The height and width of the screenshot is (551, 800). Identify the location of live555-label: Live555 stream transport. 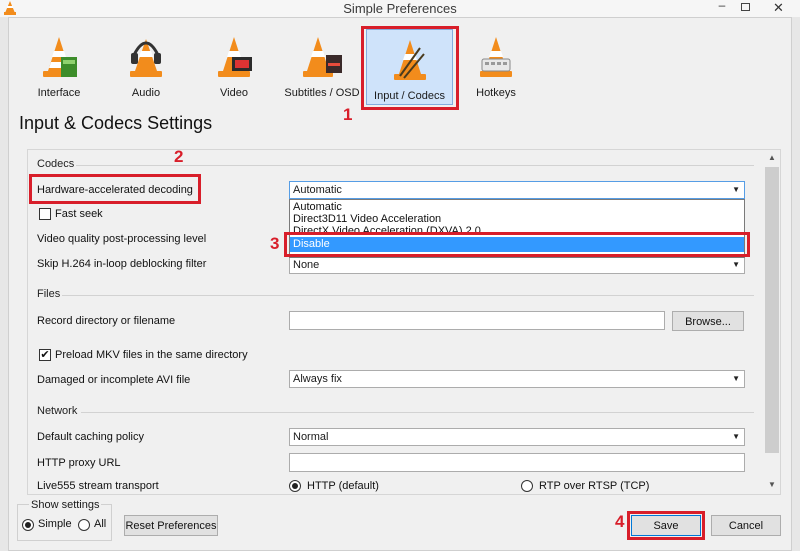
(98, 486).